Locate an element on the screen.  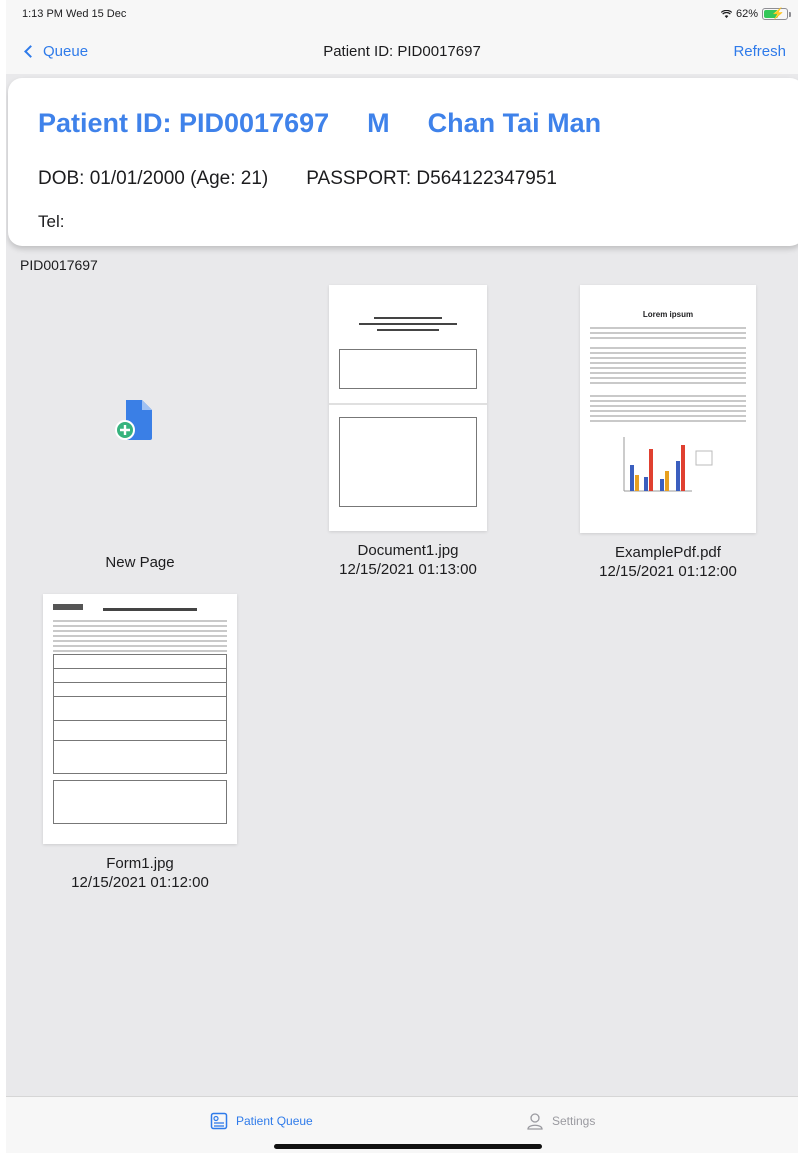
document-tile: Document1.jpg 12/15/2021 01:13:00 is located at coordinates (408, 432).